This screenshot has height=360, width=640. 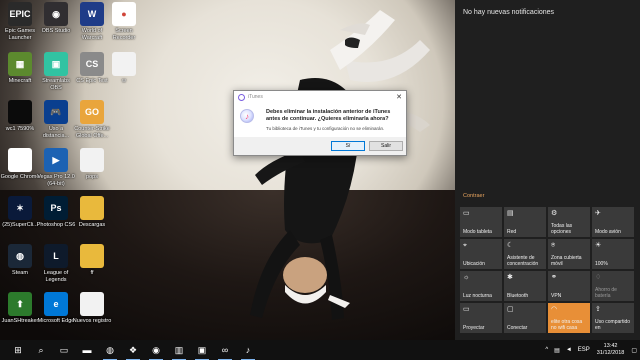 What do you see at coordinates (179, 350) in the screenshot?
I see `store-taskbar-icon: ▥` at bounding box center [179, 350].